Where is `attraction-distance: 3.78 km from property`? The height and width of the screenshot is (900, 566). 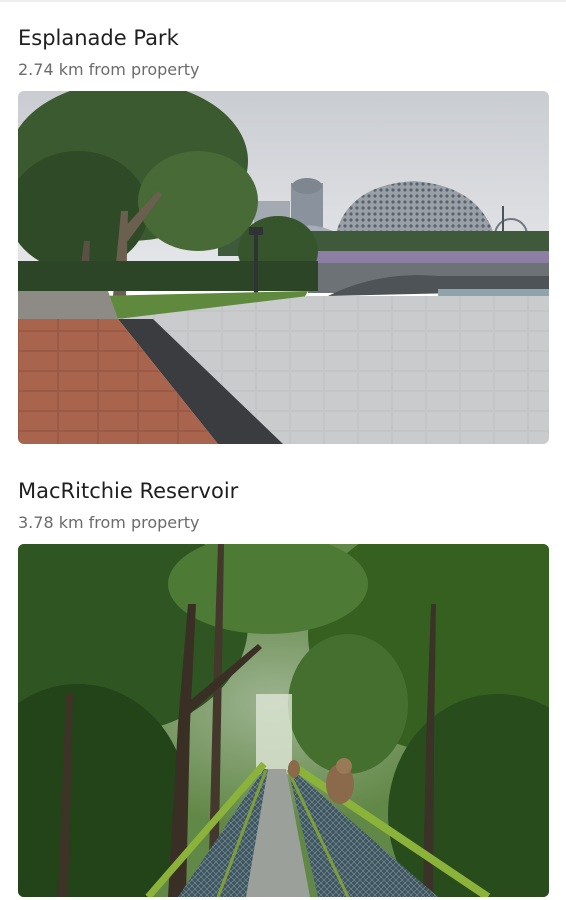 attraction-distance: 3.78 km from property is located at coordinates (109, 522).